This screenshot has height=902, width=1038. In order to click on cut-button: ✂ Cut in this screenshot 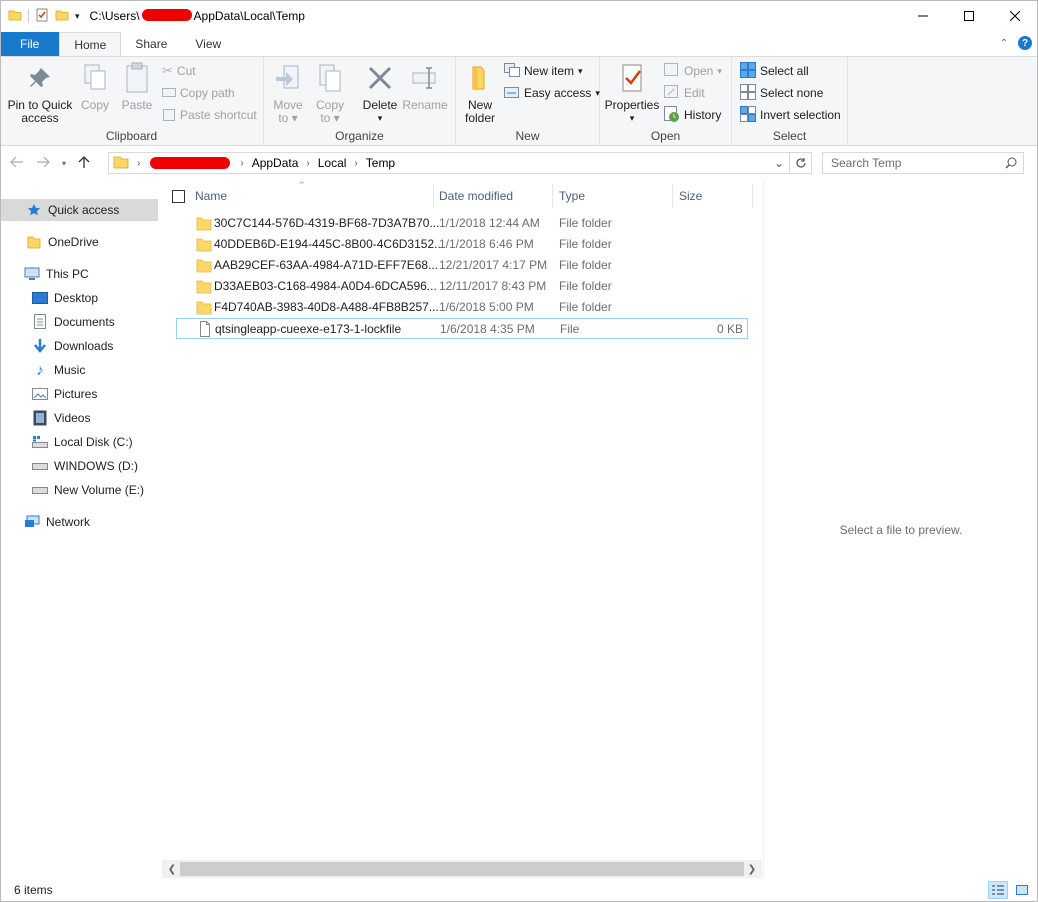, I will do `click(179, 71)`.